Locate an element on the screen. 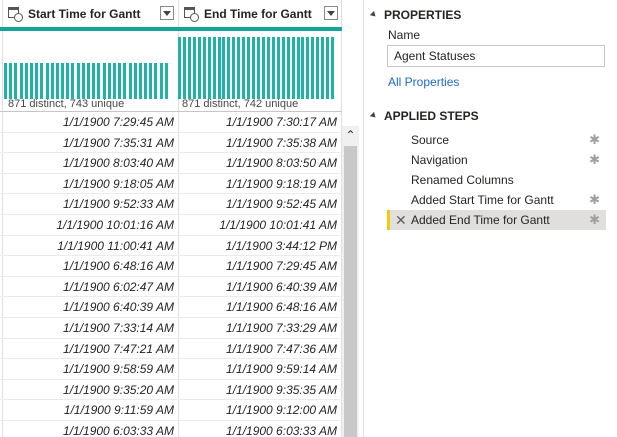 Image resolution: width=617 pixels, height=437 pixels. applied-step-label: Renamed Columns is located at coordinates (462, 180).